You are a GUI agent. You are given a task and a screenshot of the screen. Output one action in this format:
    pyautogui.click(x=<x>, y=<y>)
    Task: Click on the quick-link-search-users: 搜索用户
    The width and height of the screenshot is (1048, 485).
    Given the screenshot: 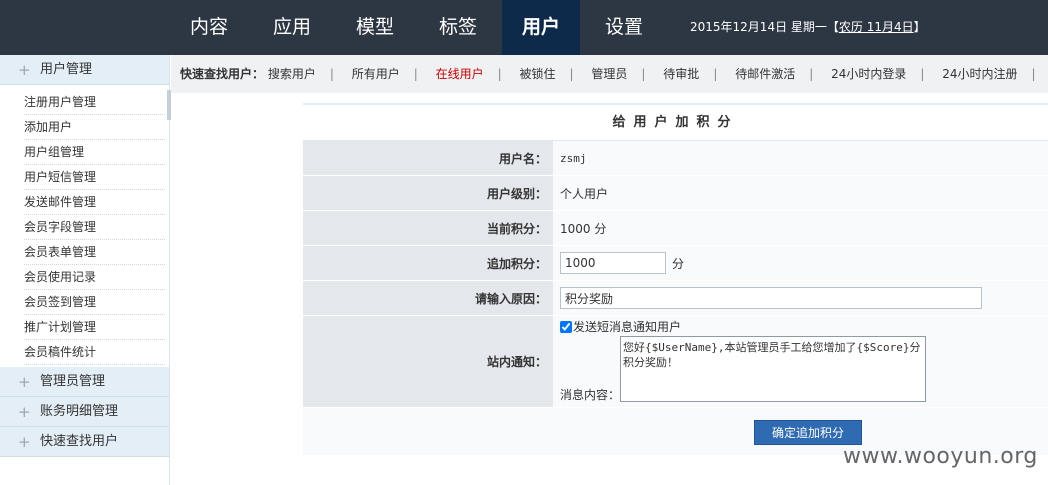 What is the action you would take?
    pyautogui.click(x=292, y=74)
    